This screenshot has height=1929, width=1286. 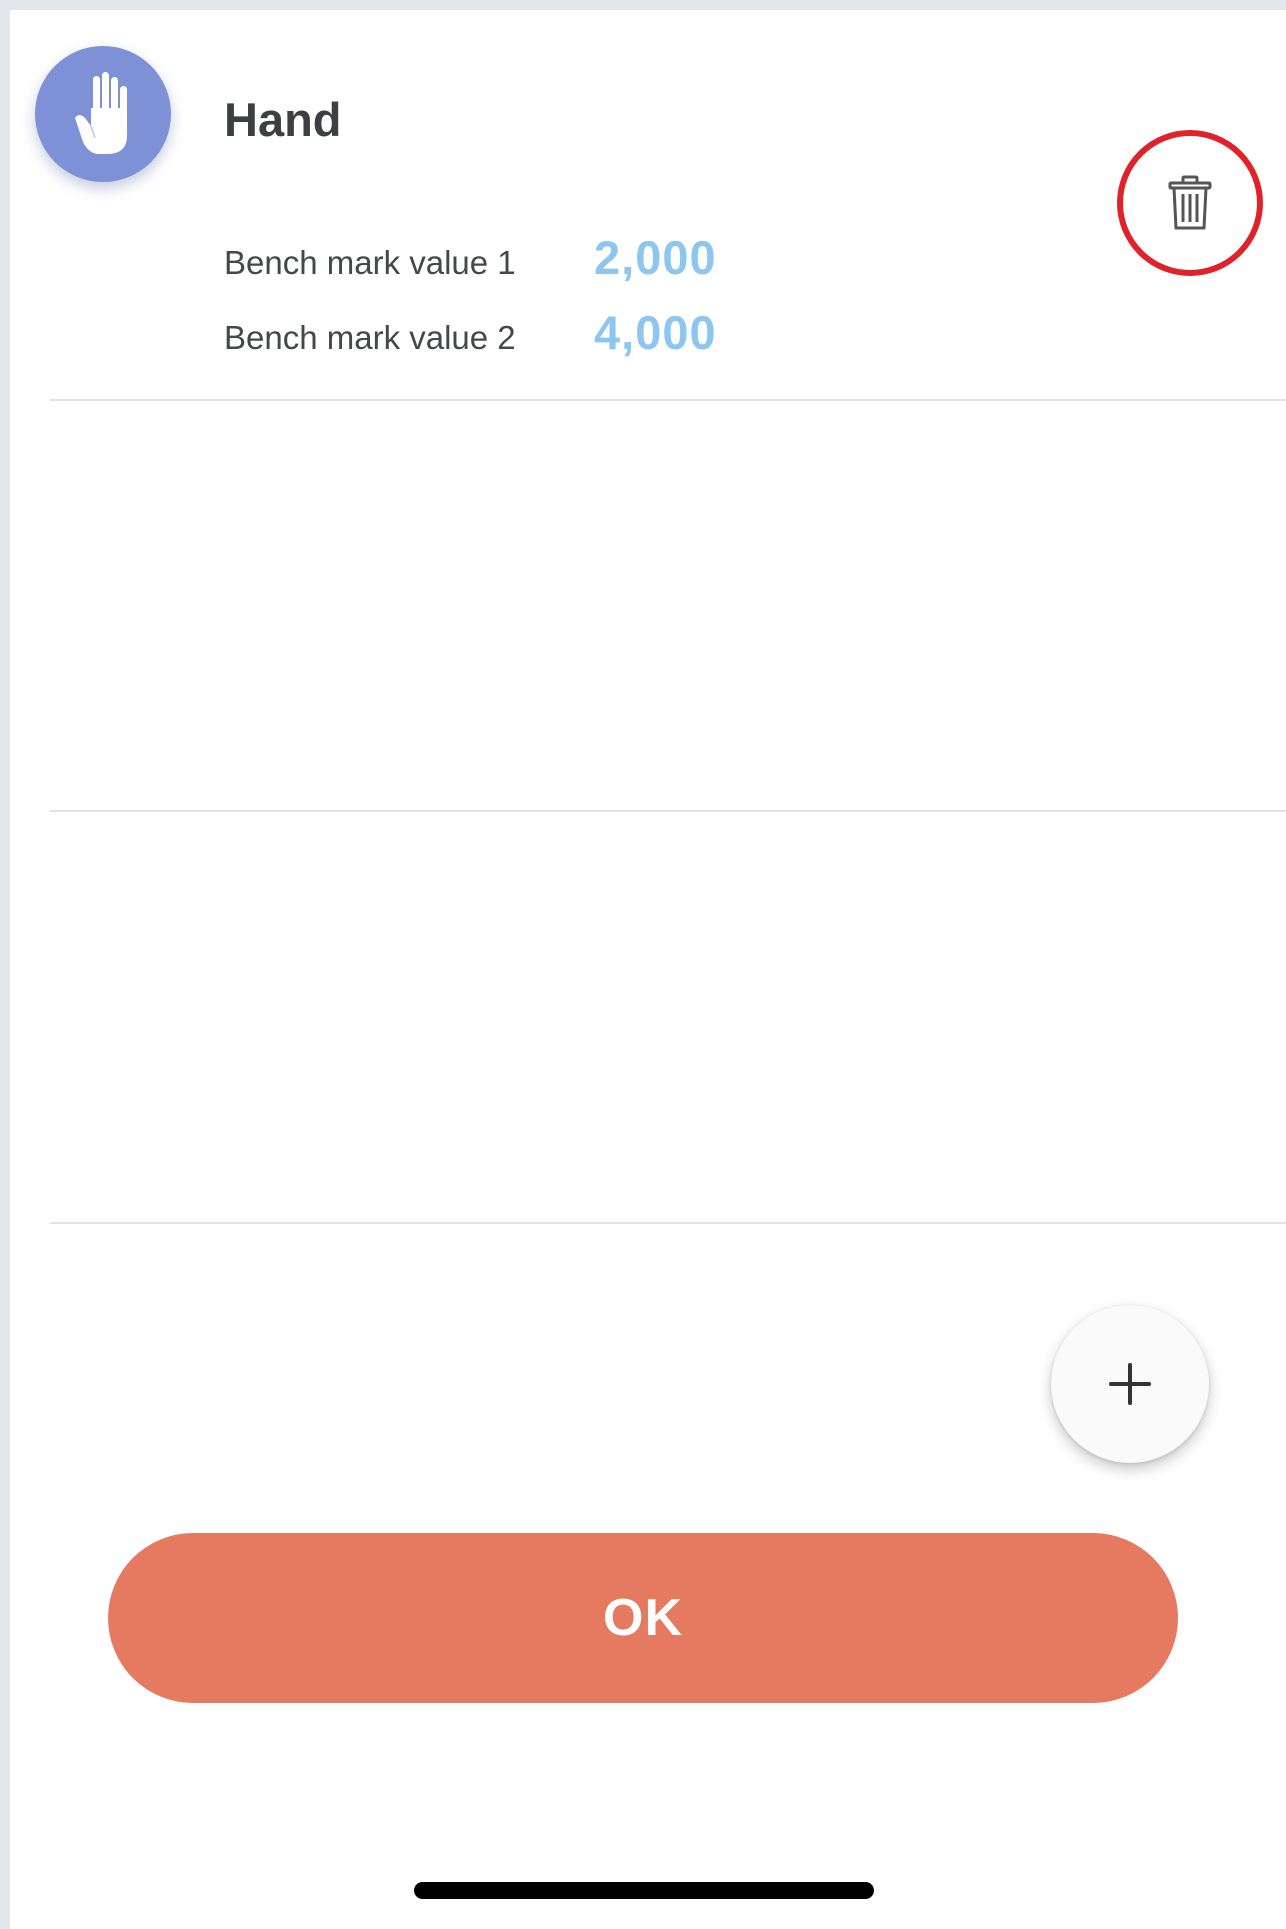 What do you see at coordinates (643, 1618) in the screenshot?
I see `ok-button: OK` at bounding box center [643, 1618].